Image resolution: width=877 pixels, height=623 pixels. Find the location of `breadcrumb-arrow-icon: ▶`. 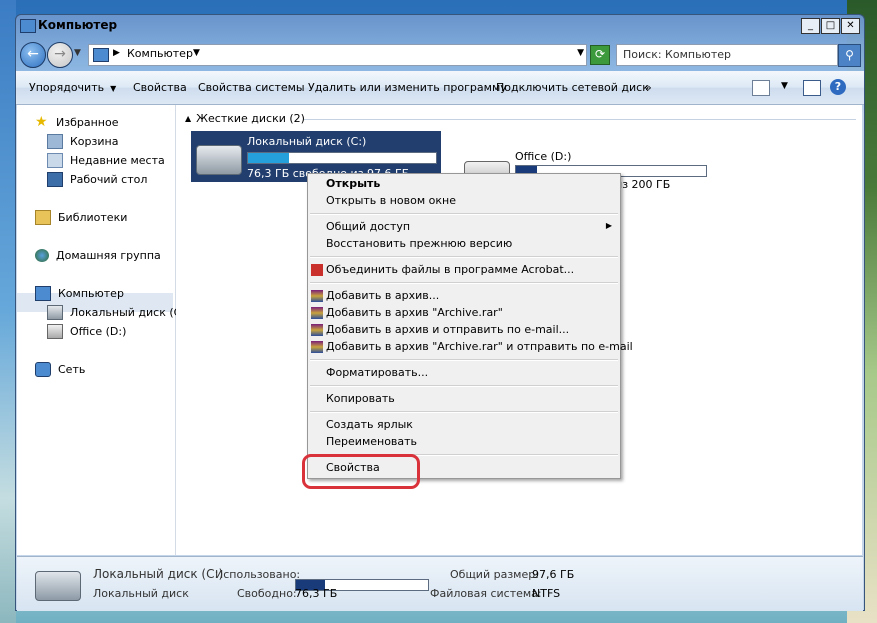

breadcrumb-arrow-icon: ▶ is located at coordinates (116, 53).